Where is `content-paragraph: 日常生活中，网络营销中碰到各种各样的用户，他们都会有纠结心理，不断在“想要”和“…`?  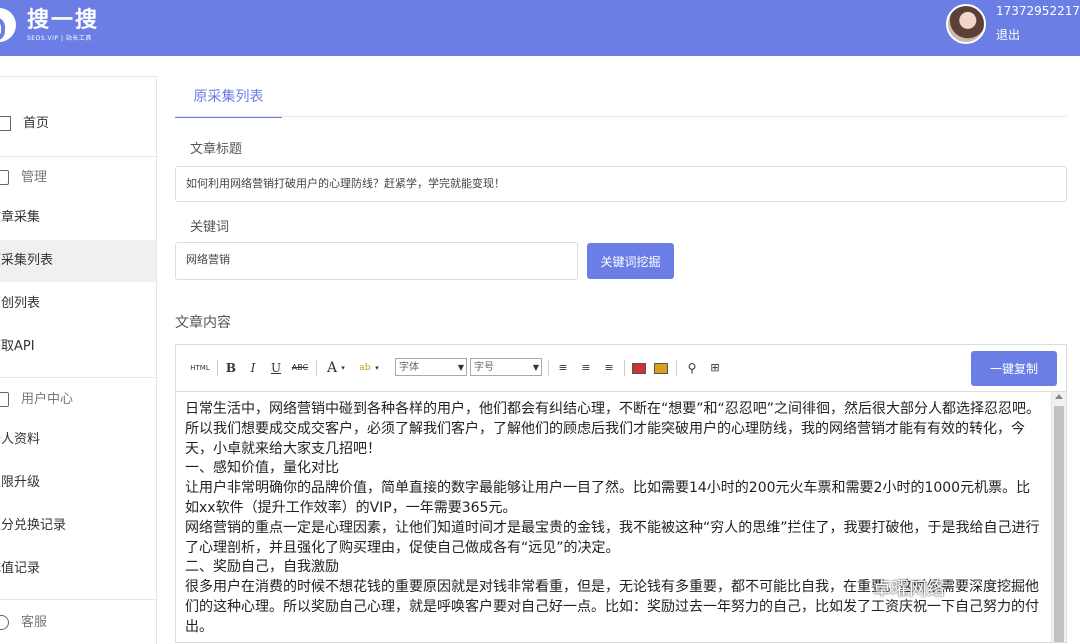 content-paragraph: 日常生活中，网络营销中碰到各种各样的用户，他们都会有纠结心理，不断在“想要”和“… is located at coordinates (613, 429).